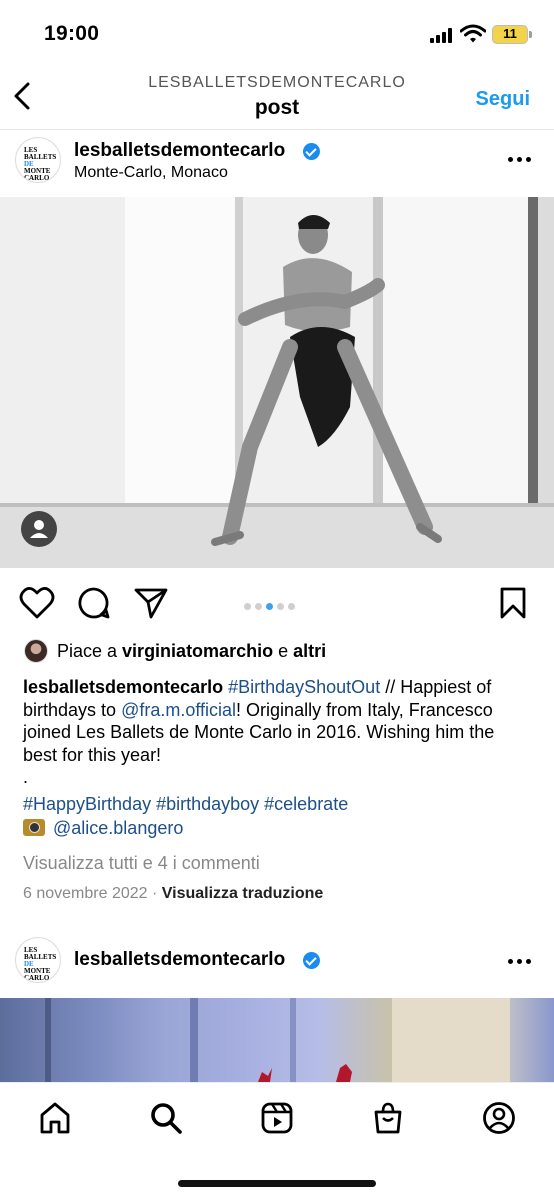 Image resolution: width=554 pixels, height=1200 pixels. I want to click on stage-photo, so click(277, 1040).